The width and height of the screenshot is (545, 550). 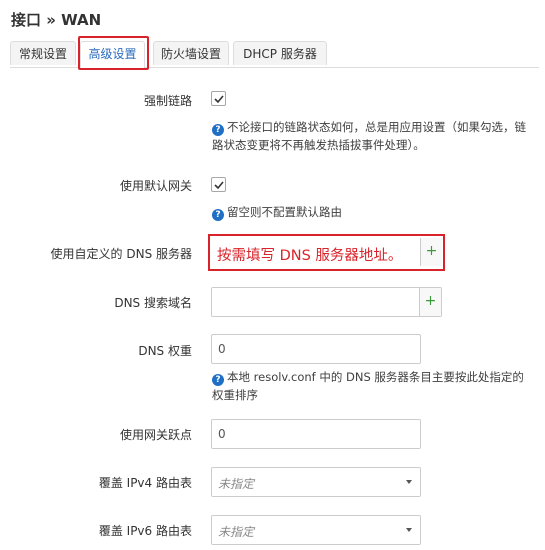 I want to click on custom-dns-annotation: 按需填写 DNS 服务器地址。, so click(x=310, y=256).